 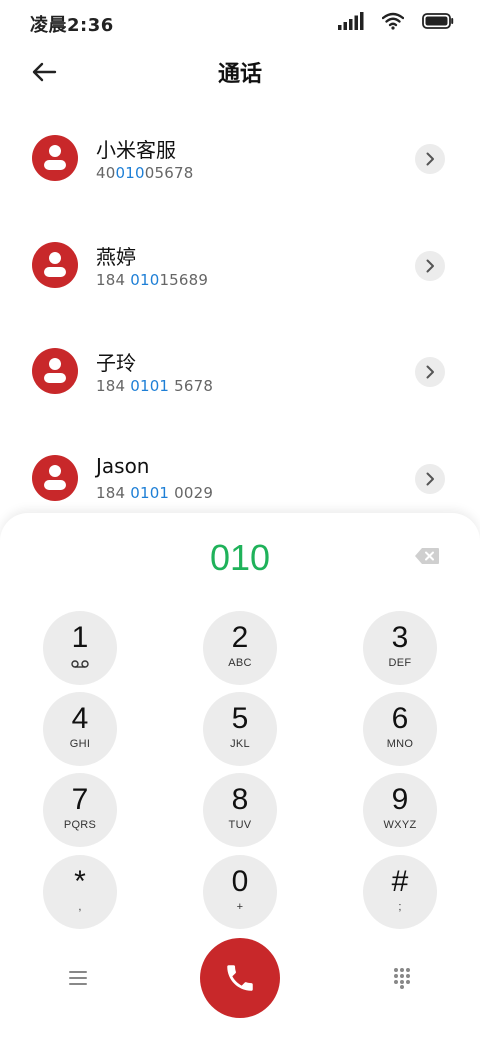 What do you see at coordinates (400, 907) in the screenshot?
I see `key-letters: ;` at bounding box center [400, 907].